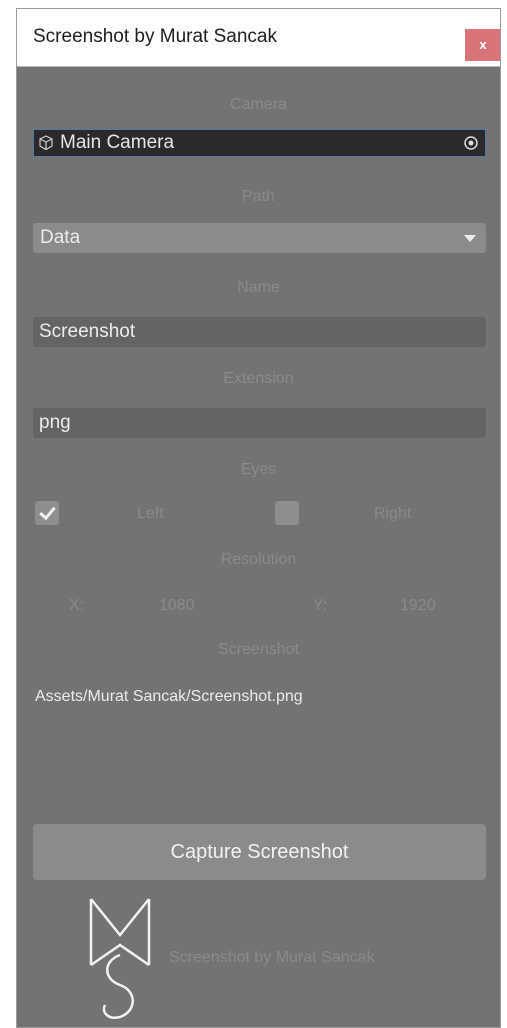  I want to click on screenshot-path: Assets/Murat Sancak/Screenshot.png, so click(169, 696).